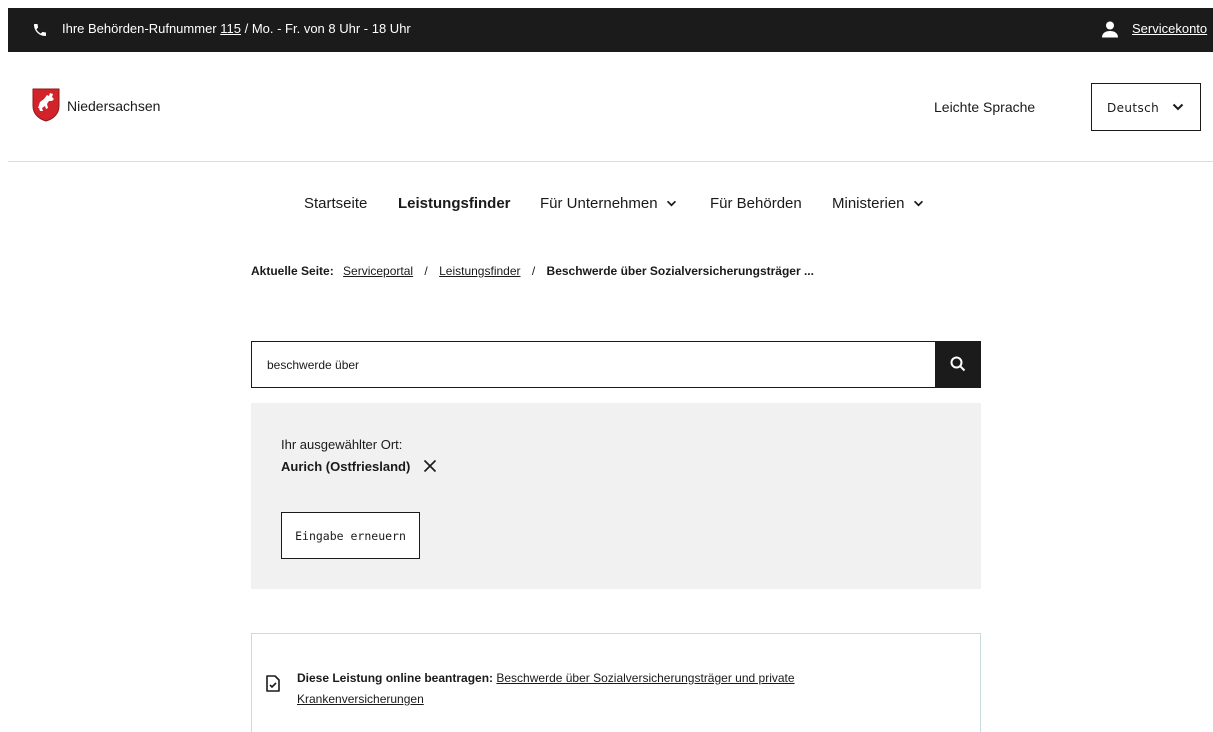 This screenshot has height=732, width=1213. What do you see at coordinates (346, 466) in the screenshot?
I see `location-value: Aurich (Ostfriesland)` at bounding box center [346, 466].